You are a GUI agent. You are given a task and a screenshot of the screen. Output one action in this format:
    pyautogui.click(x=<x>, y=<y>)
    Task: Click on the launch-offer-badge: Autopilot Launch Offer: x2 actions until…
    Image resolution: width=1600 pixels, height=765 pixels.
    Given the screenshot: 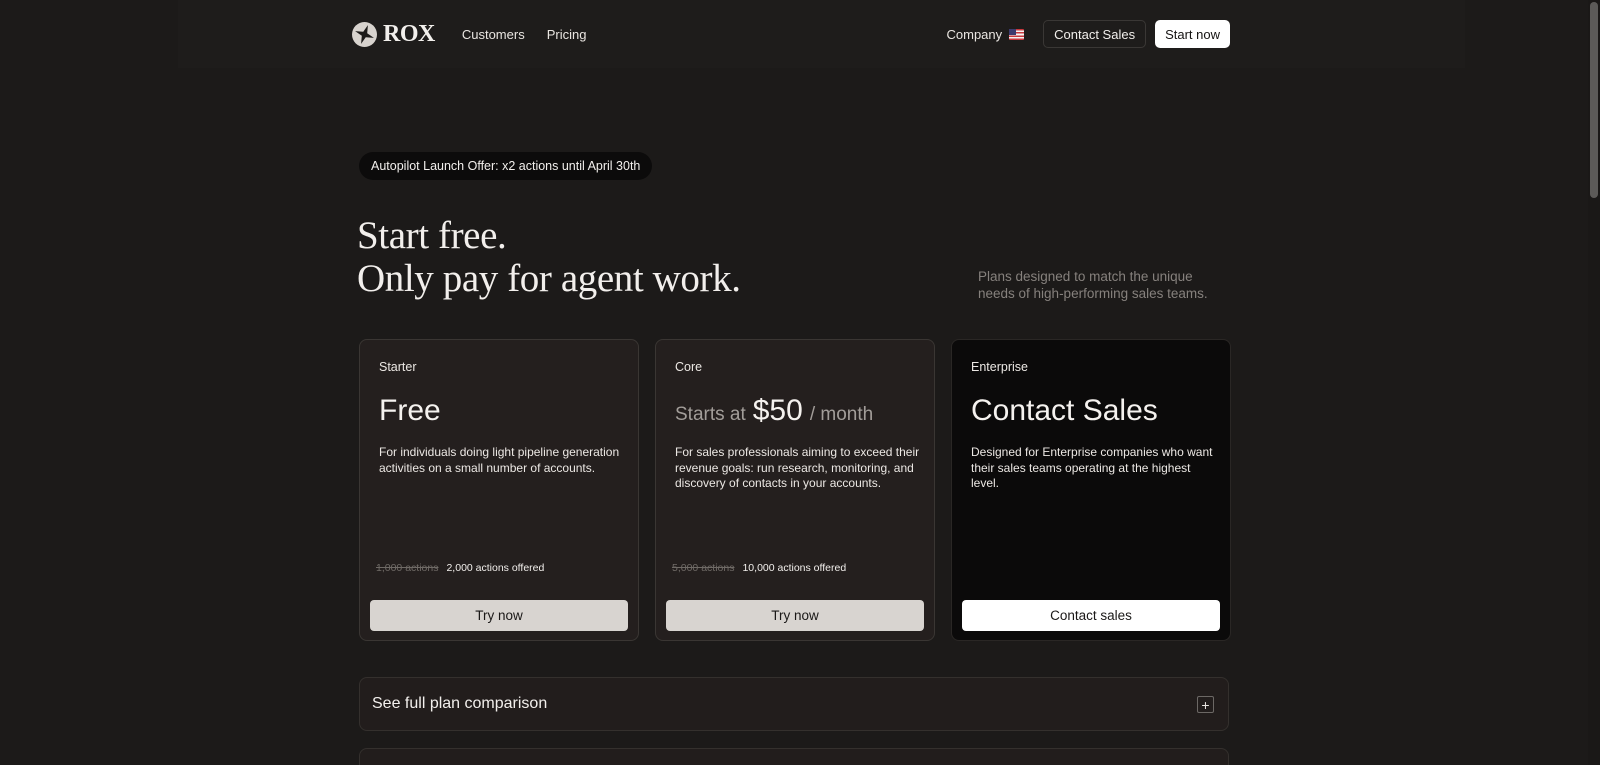 What is the action you would take?
    pyautogui.click(x=506, y=166)
    